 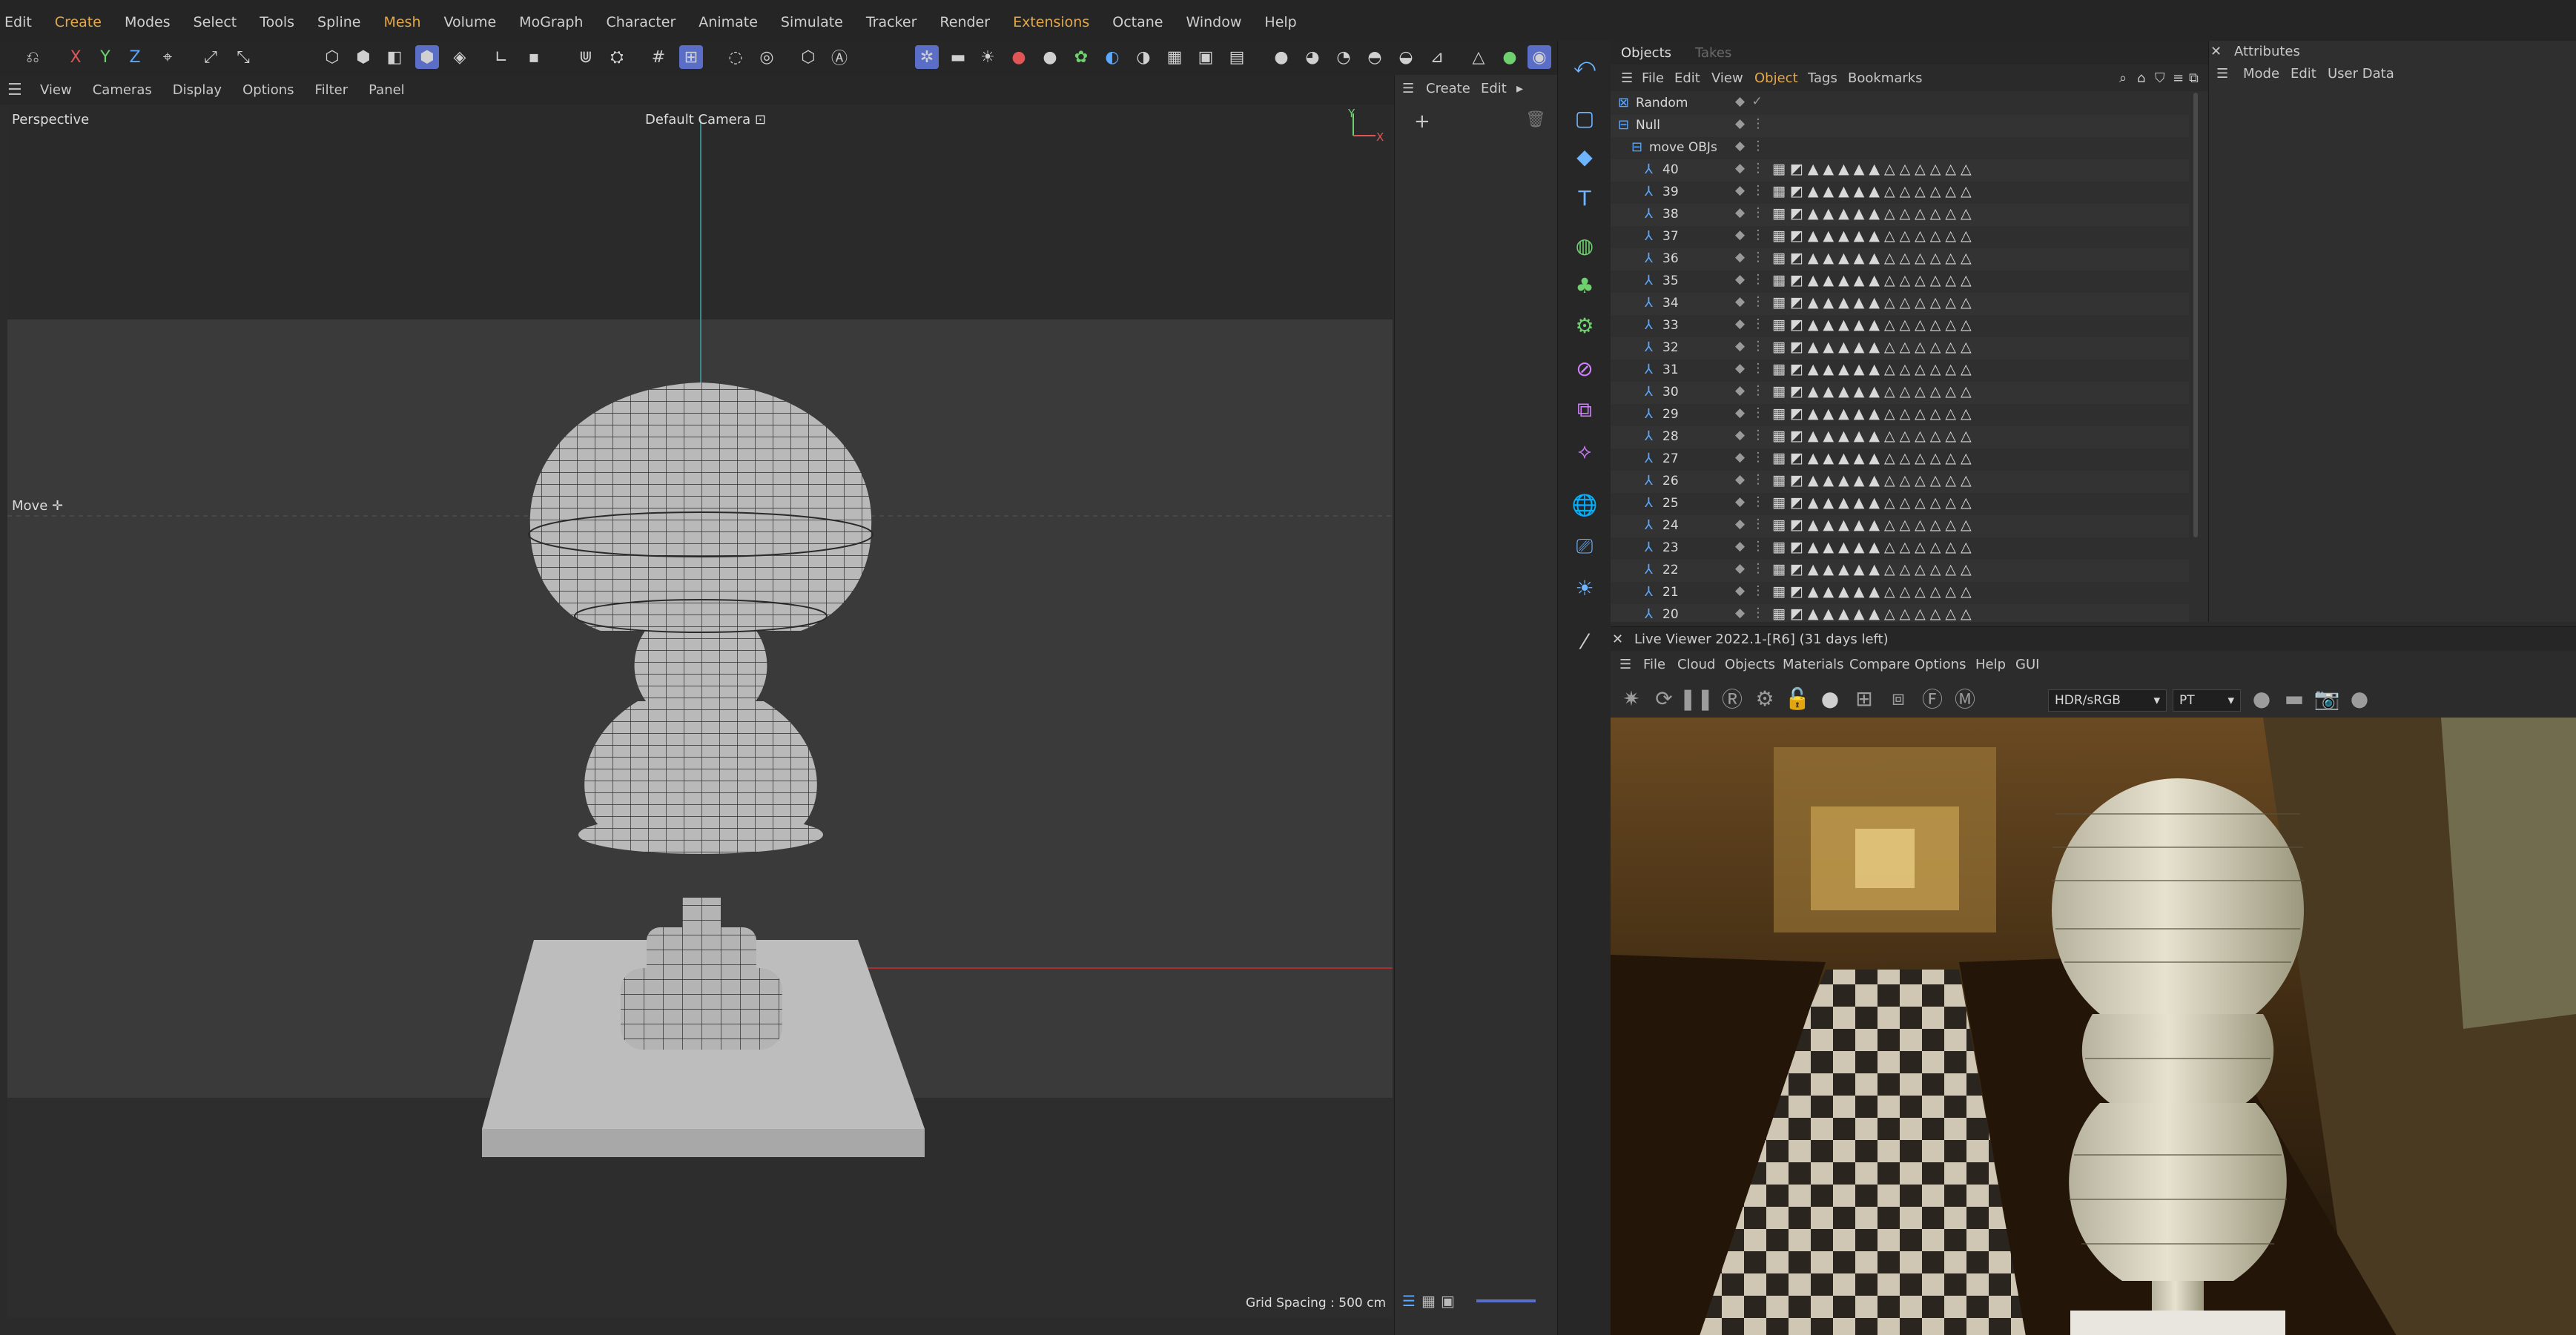 I want to click on object-name: 20, so click(x=1670, y=614).